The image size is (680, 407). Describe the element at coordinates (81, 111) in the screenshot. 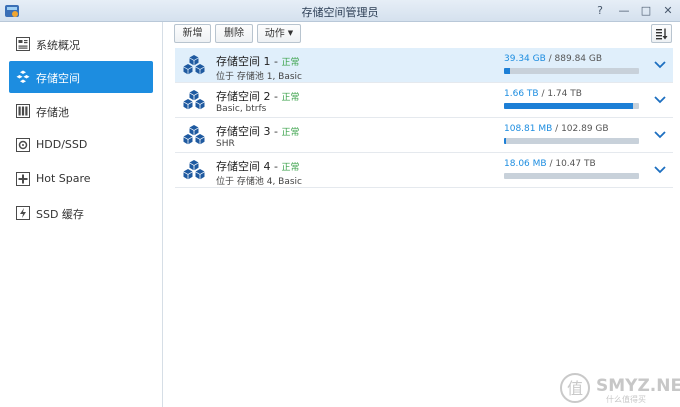

I see `sidebar-item-storage-pool: 存储池` at that location.